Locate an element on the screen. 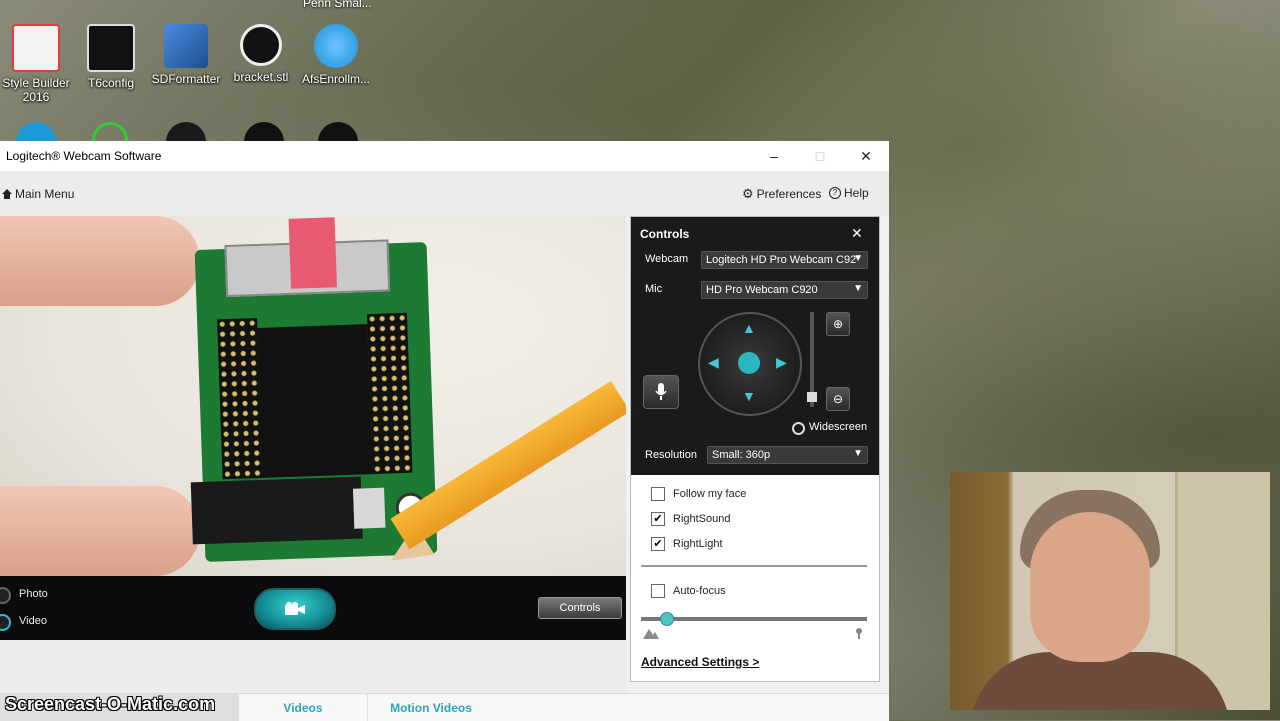  zoom-out-icon: ⊖ is located at coordinates (838, 399).